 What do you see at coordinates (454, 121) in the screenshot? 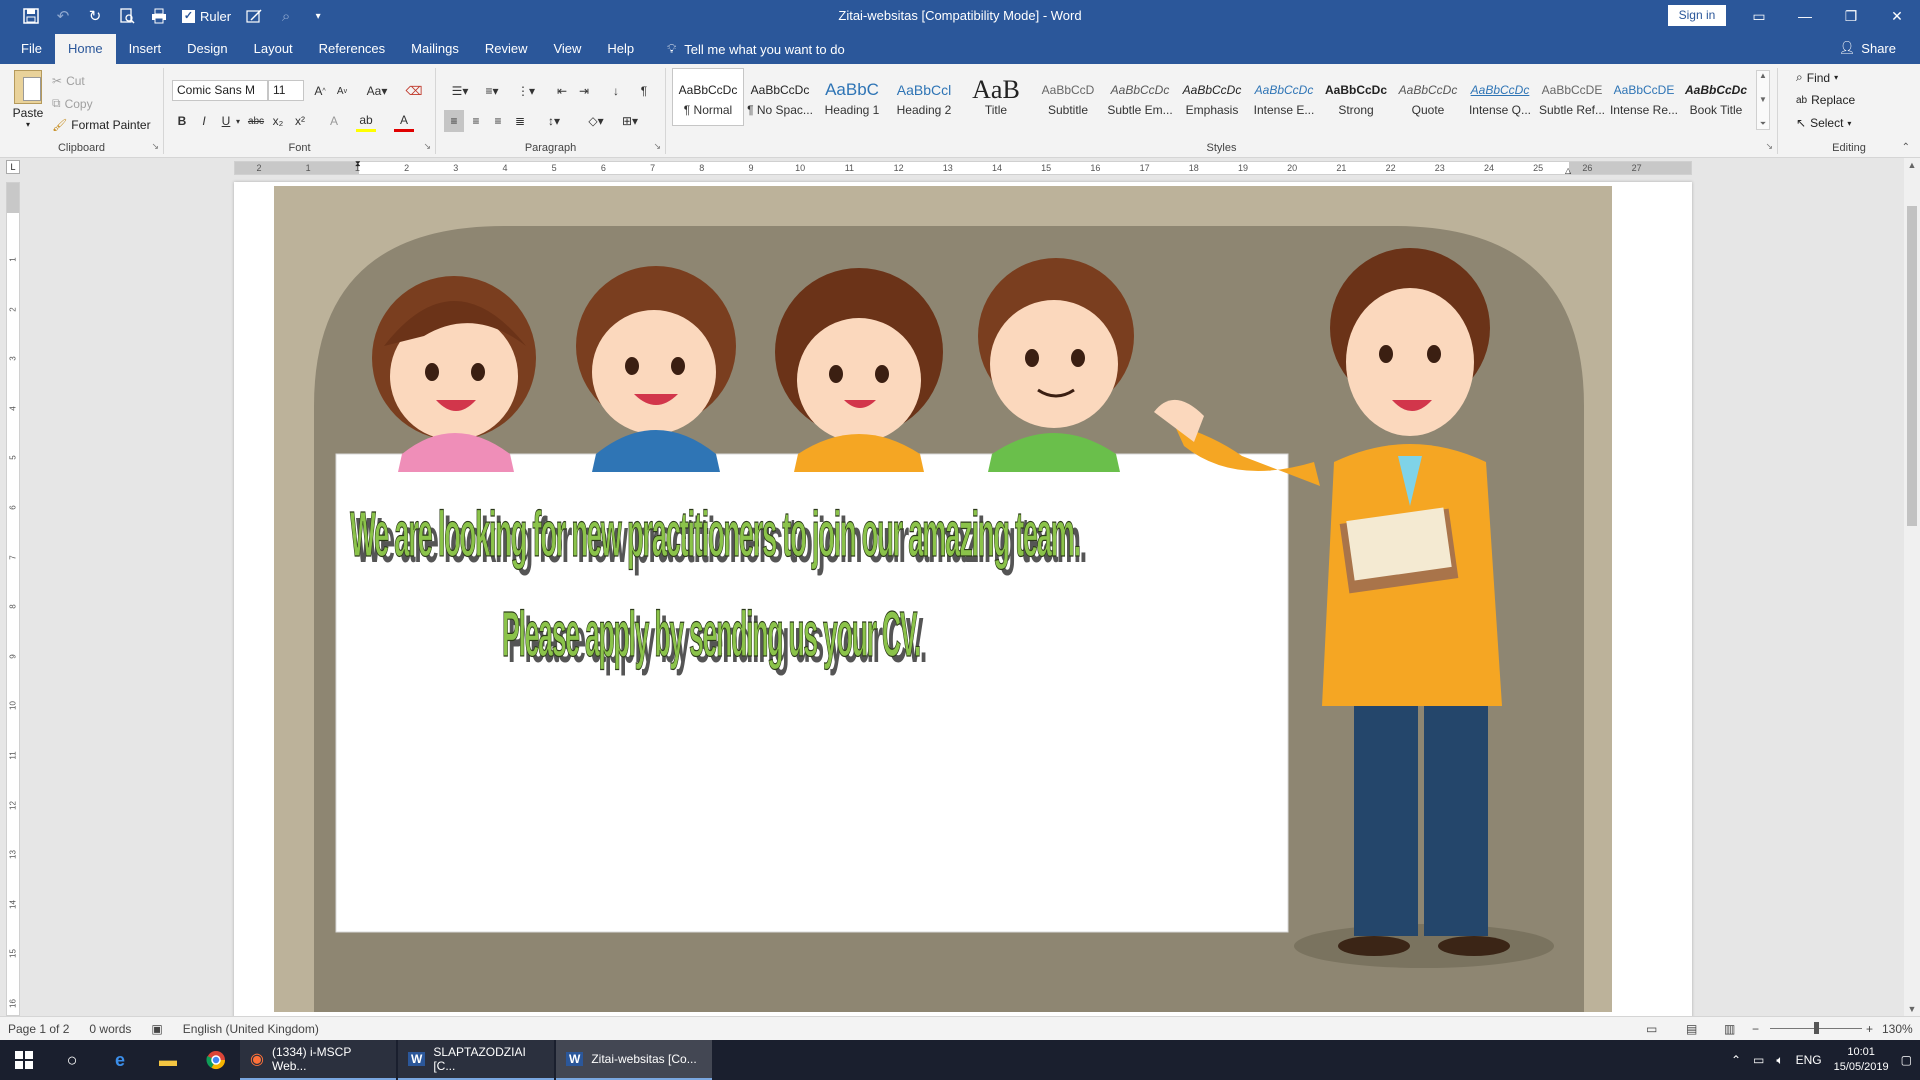
I see `align-left-icon: ≡` at bounding box center [454, 121].